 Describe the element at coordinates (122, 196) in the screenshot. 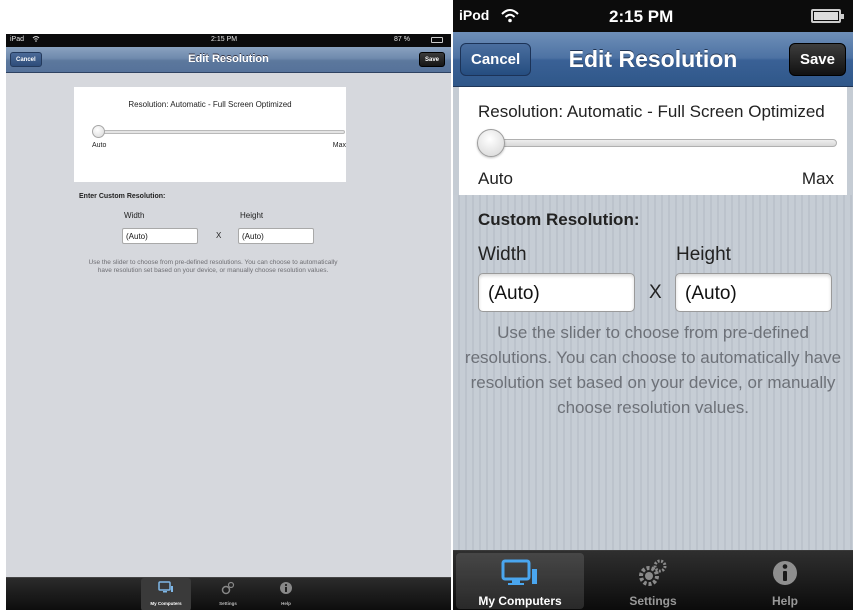

I see `custom-resolution-header: Enter Custom Resolution:` at that location.